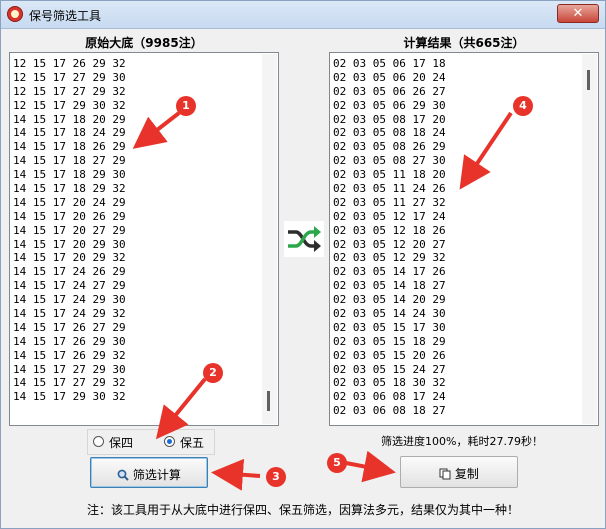 This screenshot has height=529, width=606. I want to click on callout-5-arrow, so click(370, 466).